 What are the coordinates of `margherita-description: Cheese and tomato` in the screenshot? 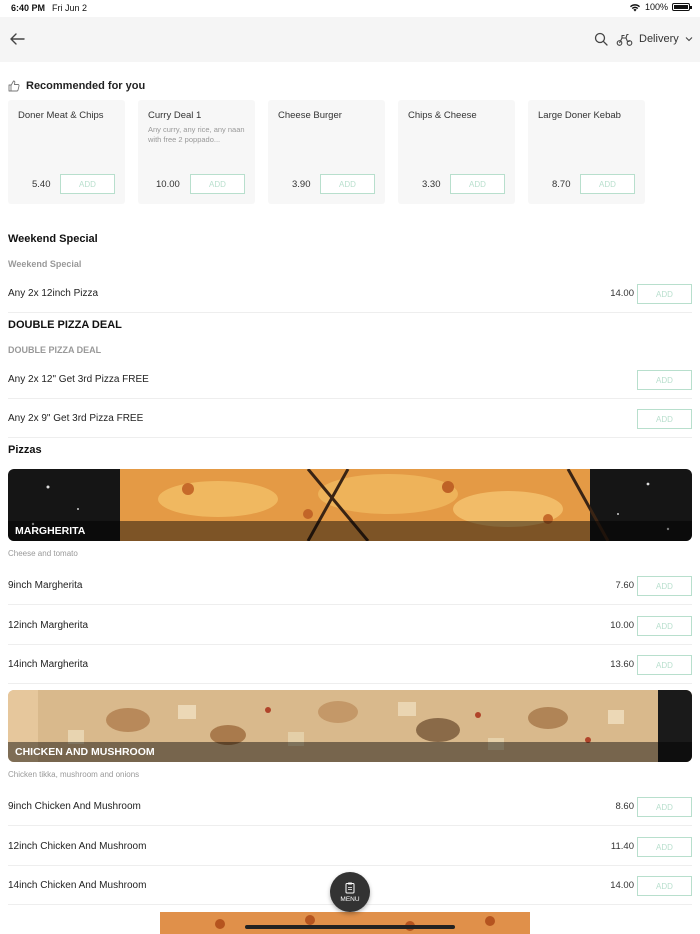 It's located at (43, 553).